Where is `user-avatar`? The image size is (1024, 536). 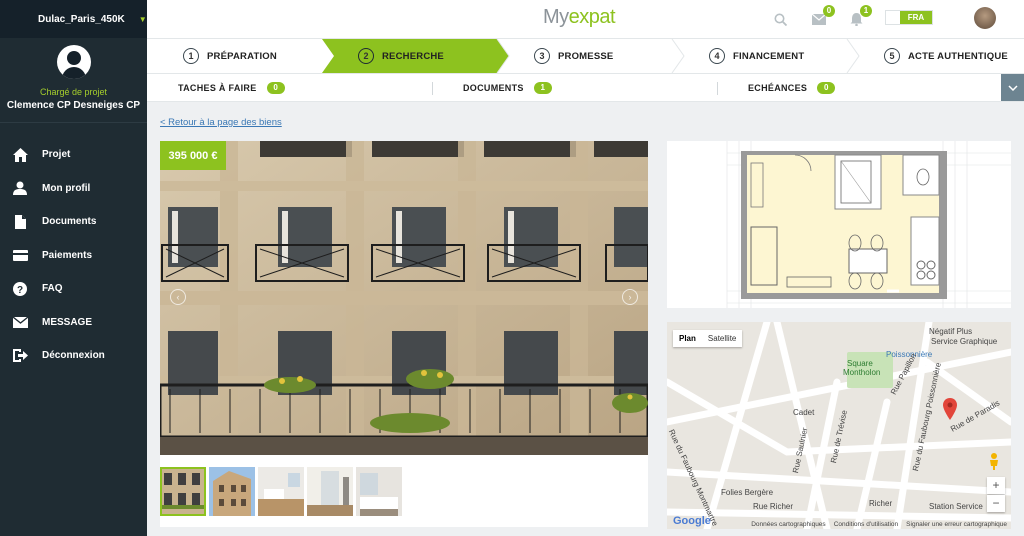
user-avatar is located at coordinates (985, 18).